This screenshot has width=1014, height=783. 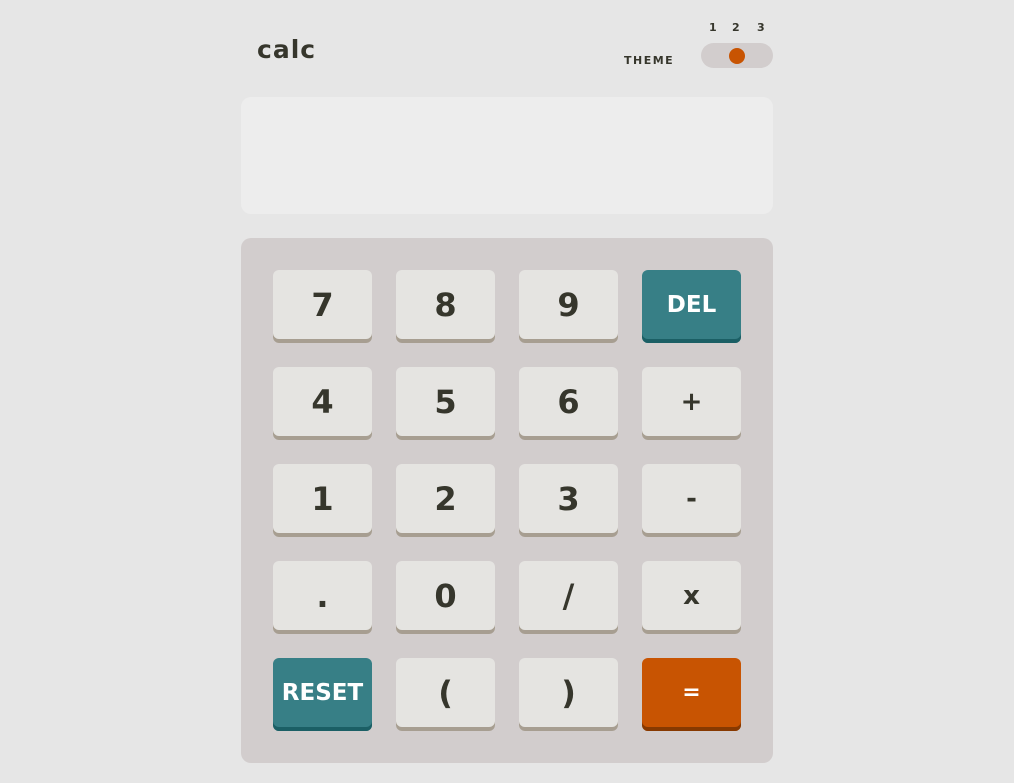 I want to click on delete-key: DEL, so click(x=691, y=306).